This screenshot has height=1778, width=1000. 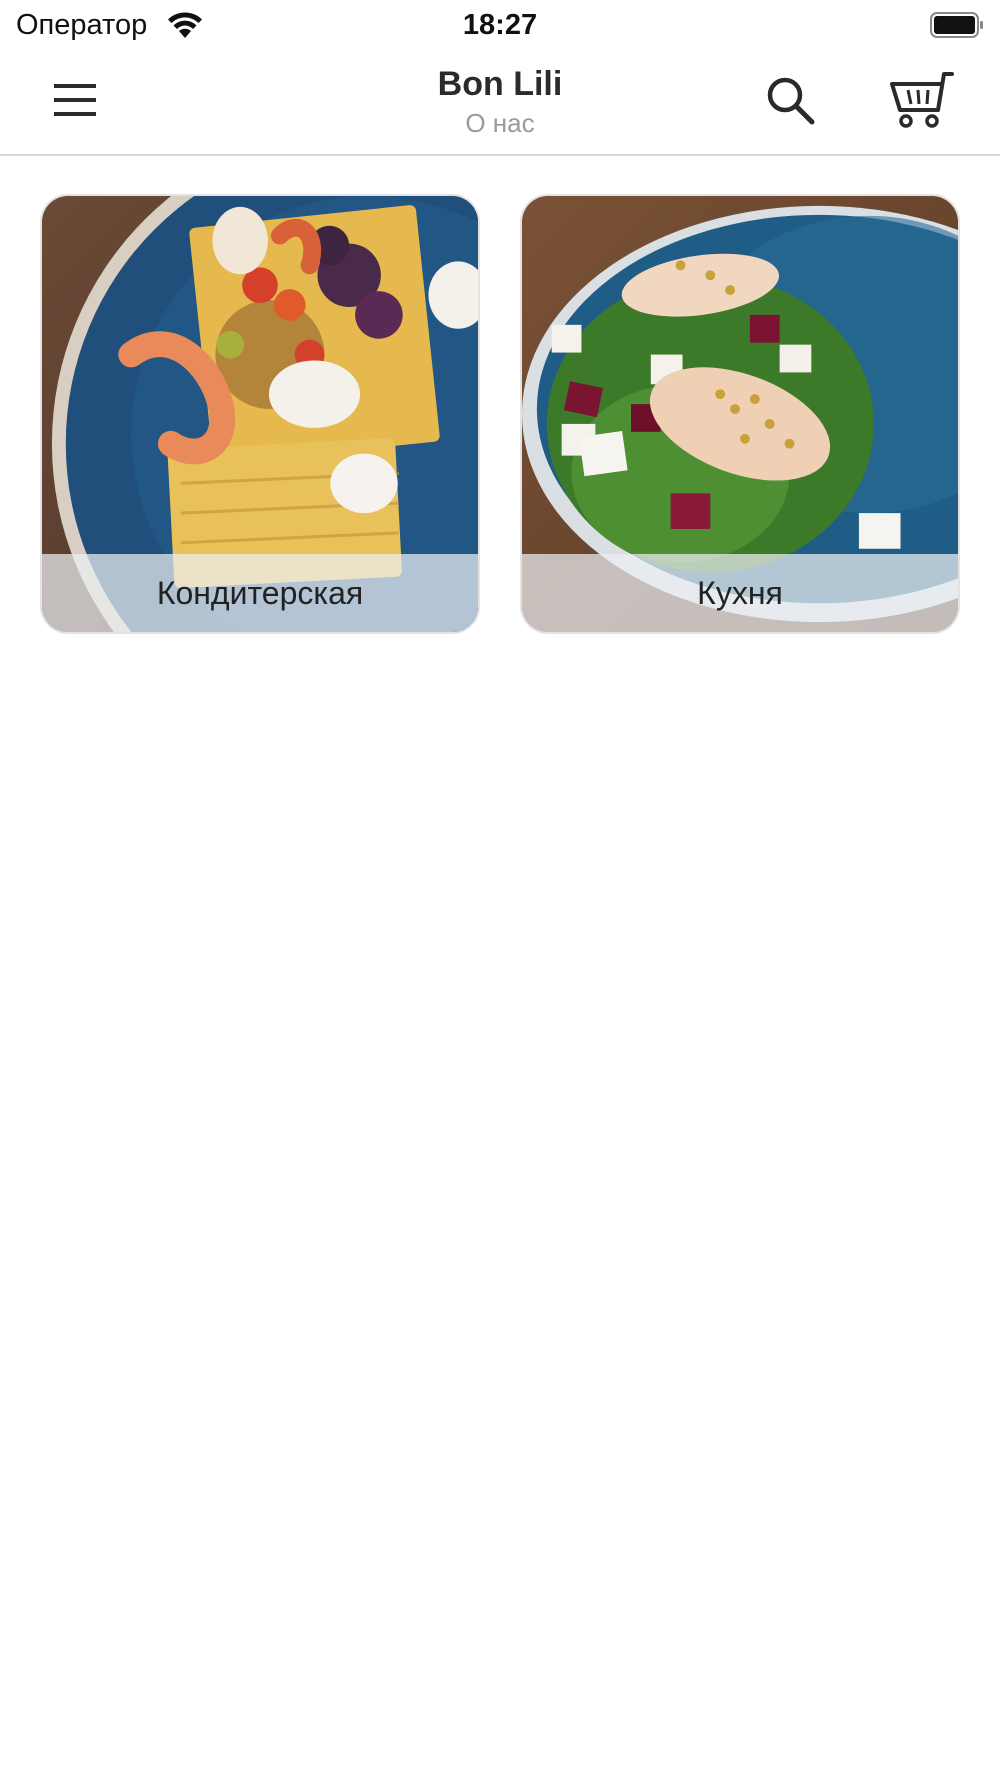 I want to click on category-label: Кухня, so click(x=740, y=593).